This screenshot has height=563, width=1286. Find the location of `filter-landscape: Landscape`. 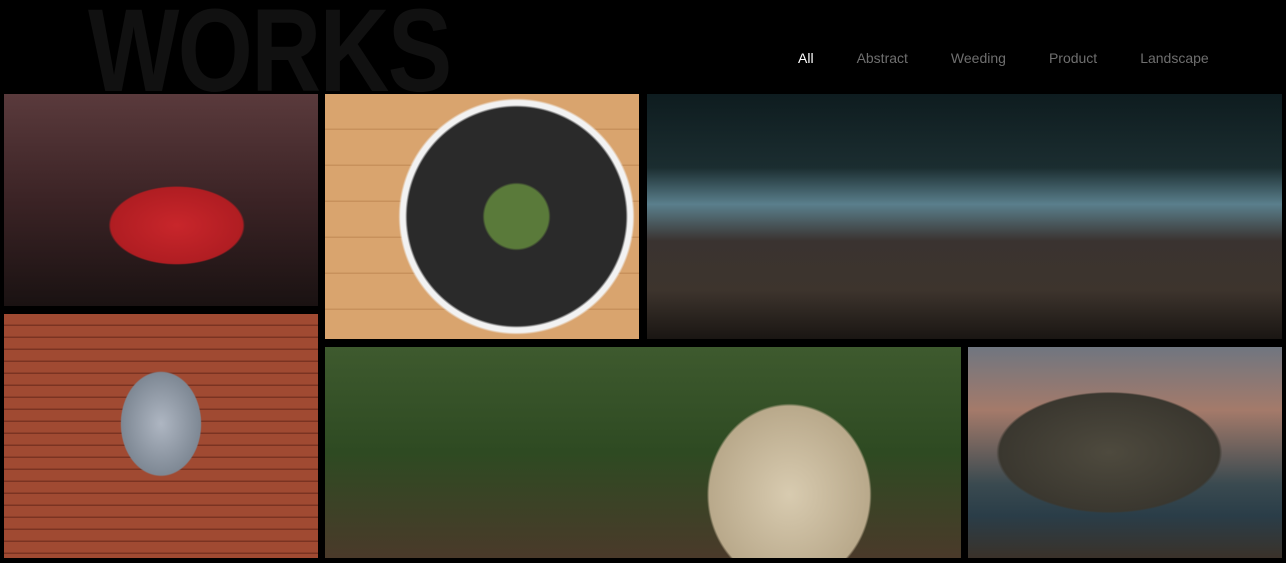

filter-landscape: Landscape is located at coordinates (1174, 58).